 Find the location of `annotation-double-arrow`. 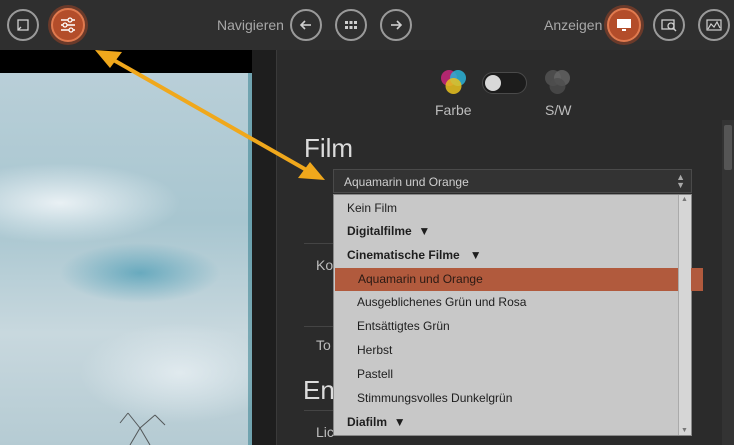

annotation-double-arrow is located at coordinates (210, 115).